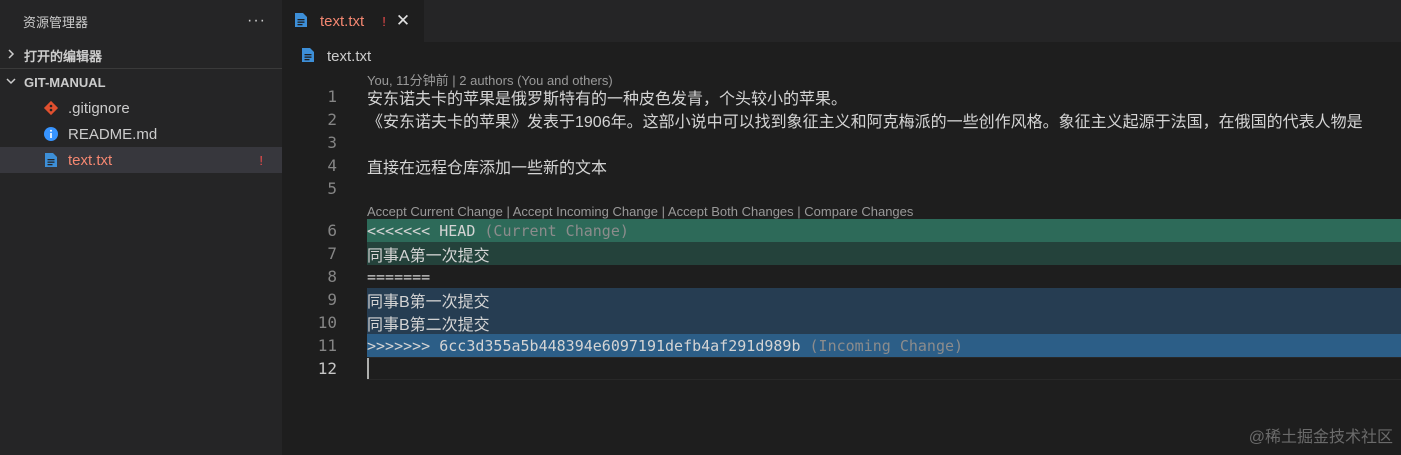 The image size is (1401, 455). I want to click on code-line: 5, so click(841, 188).